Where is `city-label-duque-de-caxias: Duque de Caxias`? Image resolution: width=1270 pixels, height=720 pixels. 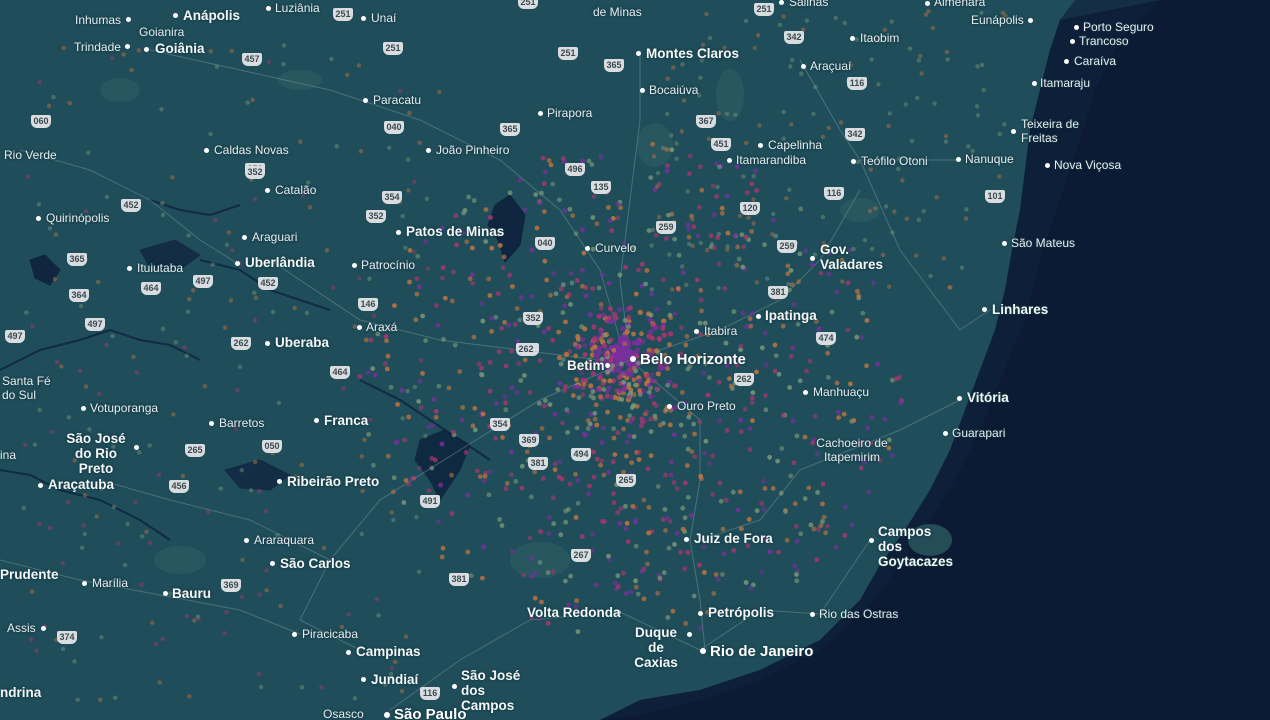
city-label-duque-de-caxias: Duque de Caxias is located at coordinates (656, 647).